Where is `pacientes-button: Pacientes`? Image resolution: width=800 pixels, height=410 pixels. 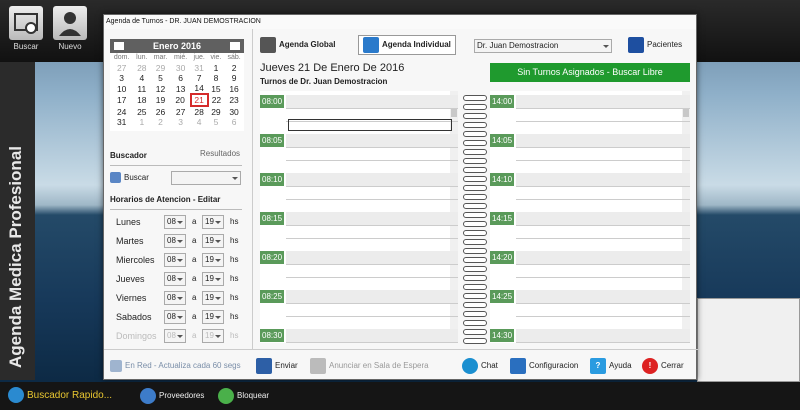
pacientes-button: Pacientes is located at coordinates (655, 45).